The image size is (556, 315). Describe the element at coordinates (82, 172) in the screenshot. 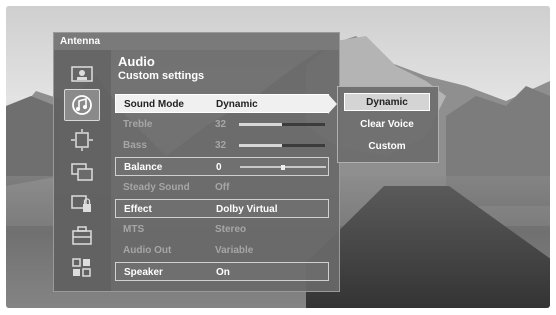

I see `display-icon` at that location.